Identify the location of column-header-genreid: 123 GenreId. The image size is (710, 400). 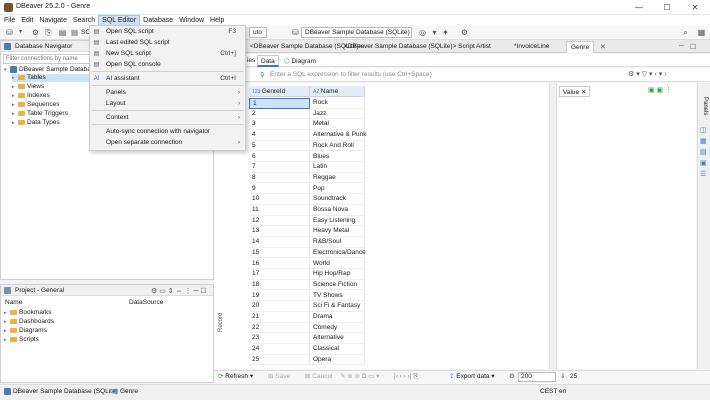
(279, 91).